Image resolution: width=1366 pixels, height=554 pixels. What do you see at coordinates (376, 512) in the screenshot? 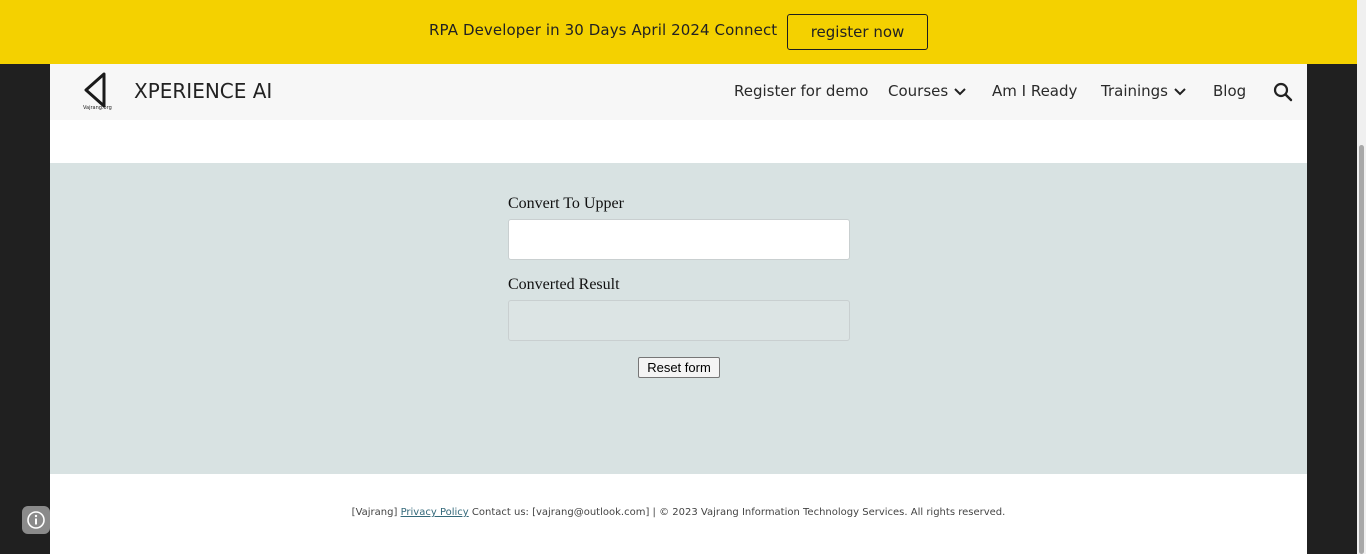
I see `footer-prefix: [Vajrang]` at bounding box center [376, 512].